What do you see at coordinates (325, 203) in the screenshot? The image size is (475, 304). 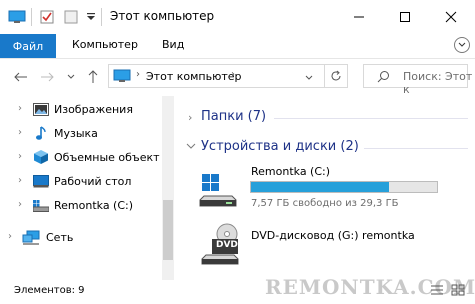 I see `drive-c-free-space: 7,57 ГБ свободно из 29,3 ГБ` at bounding box center [325, 203].